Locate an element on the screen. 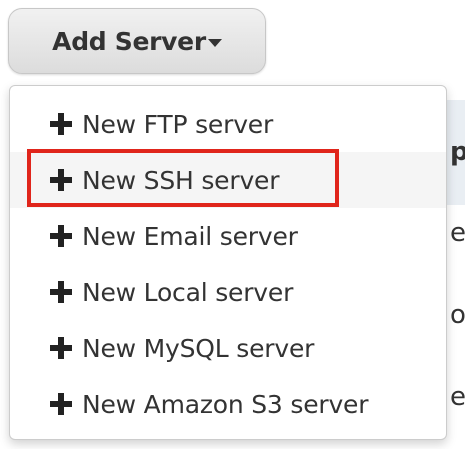 This screenshot has width=465, height=449. menu-item-new-email-server: New Email server is located at coordinates (228, 236).